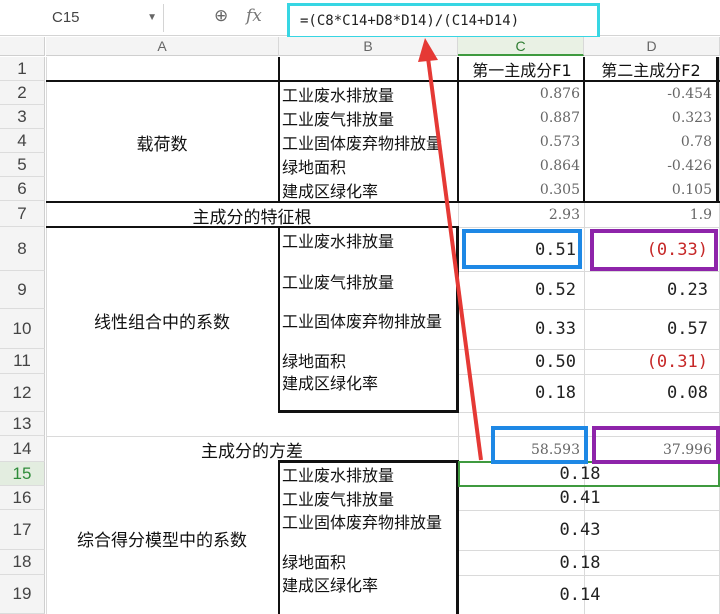  I want to click on annotation-arrow, so click(450, 249).